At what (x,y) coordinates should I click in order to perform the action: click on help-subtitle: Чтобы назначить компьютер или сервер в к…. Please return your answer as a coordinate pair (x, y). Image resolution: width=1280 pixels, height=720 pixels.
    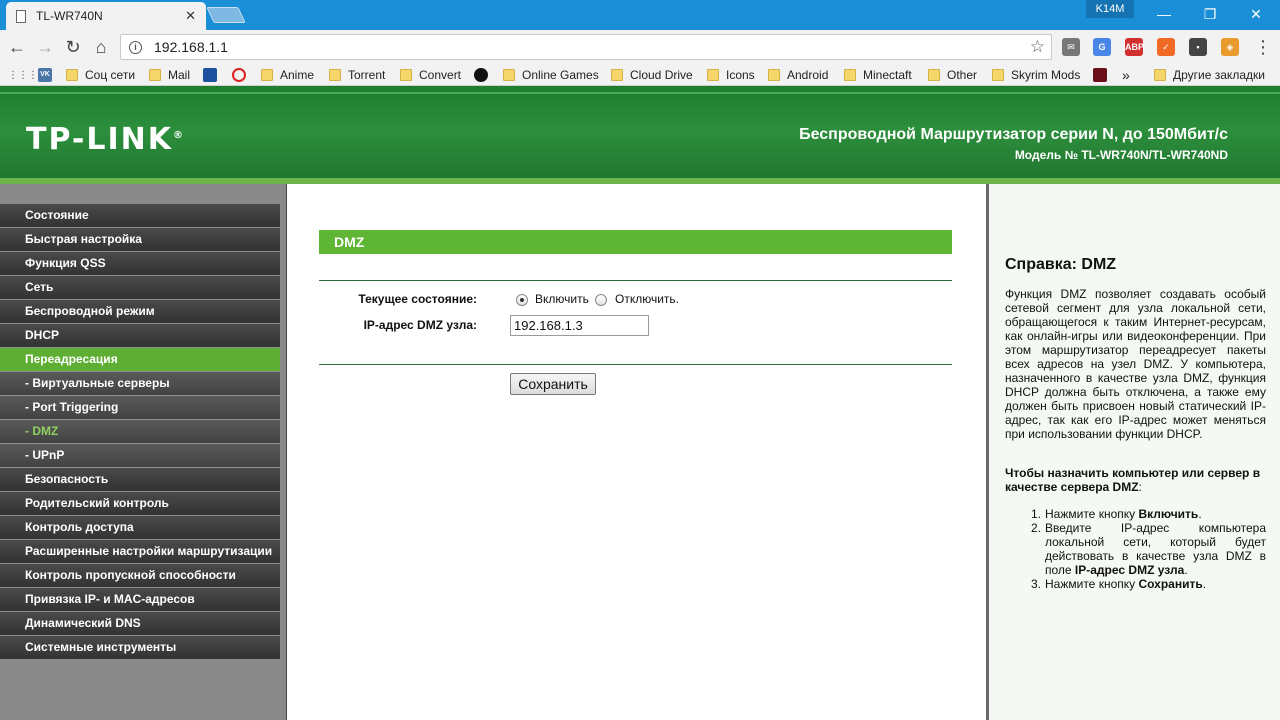
    Looking at the image, I should click on (1135, 480).